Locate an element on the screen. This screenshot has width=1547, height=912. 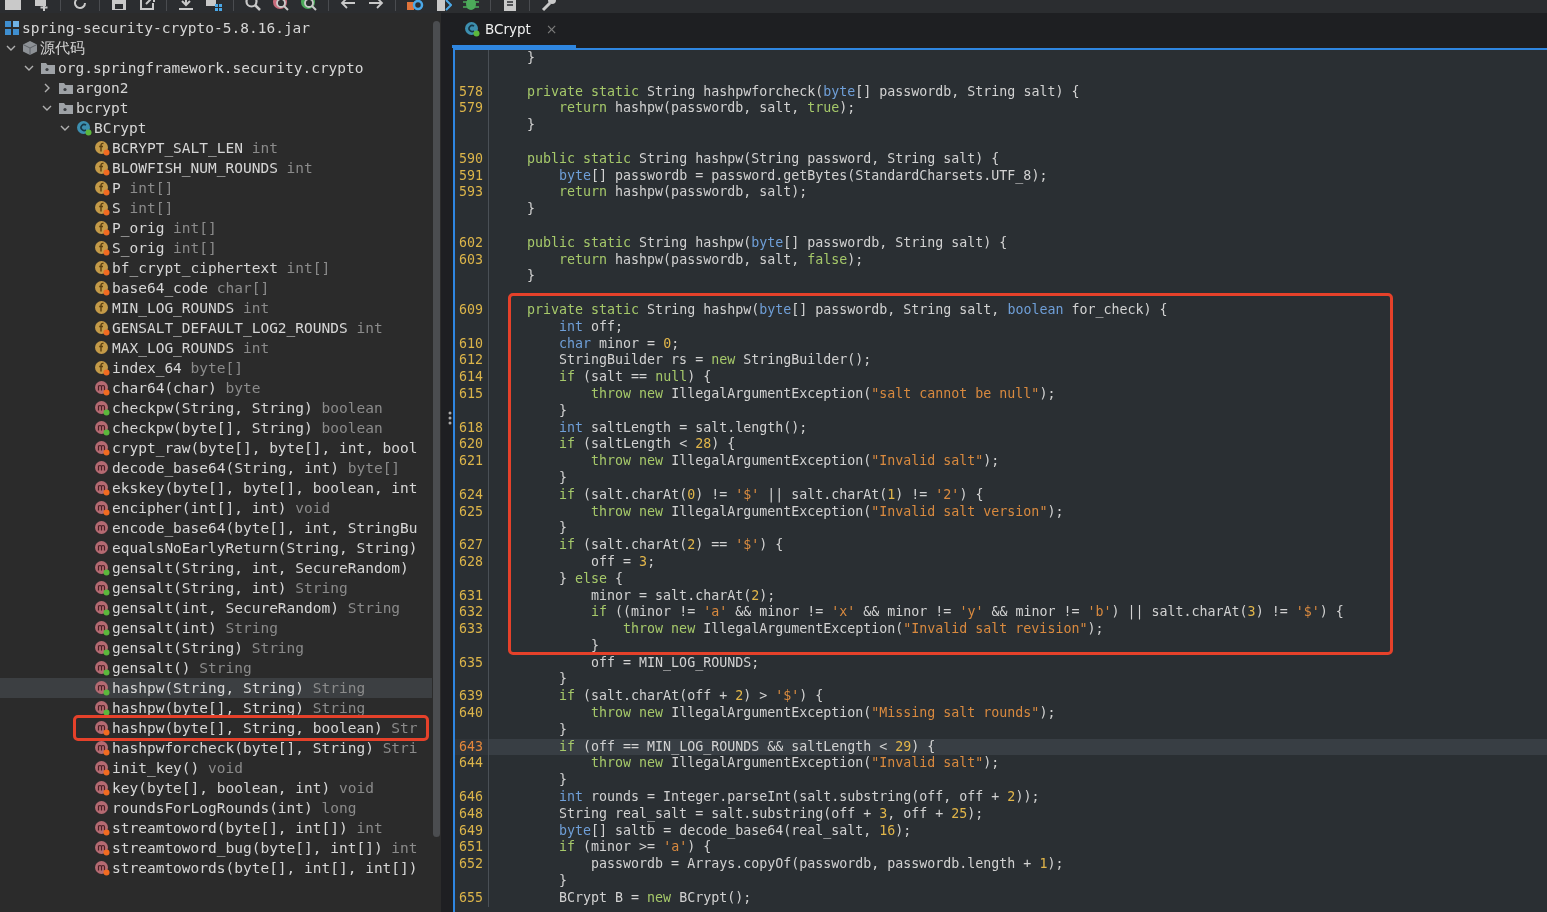
line-number: 655 is located at coordinates (472, 898).